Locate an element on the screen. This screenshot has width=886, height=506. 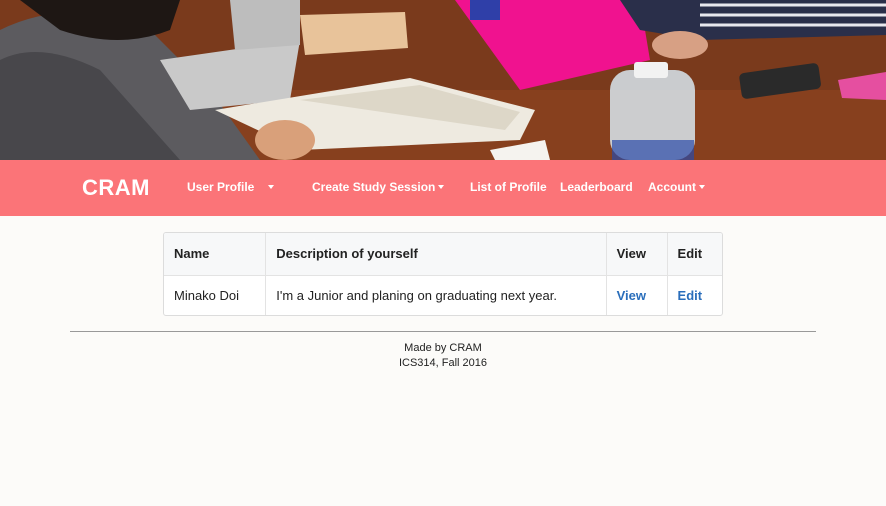
column-header-view: View is located at coordinates (636, 254).